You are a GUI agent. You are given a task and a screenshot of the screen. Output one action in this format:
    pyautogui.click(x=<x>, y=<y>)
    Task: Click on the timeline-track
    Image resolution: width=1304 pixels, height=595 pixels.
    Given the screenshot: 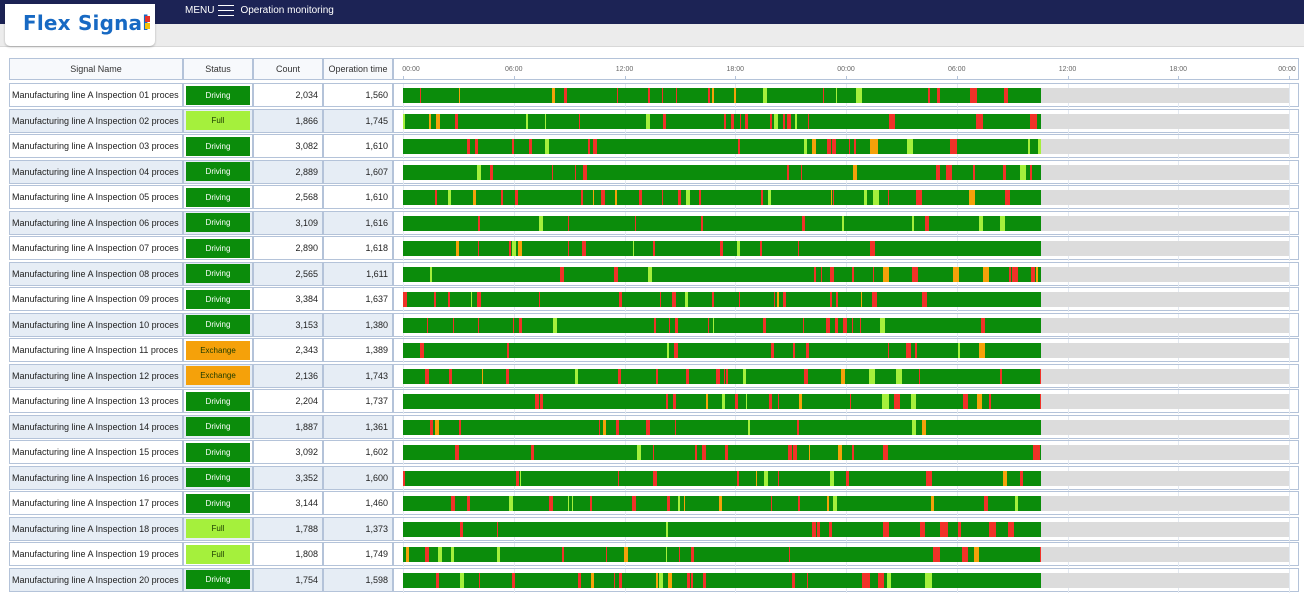 What is the action you would take?
    pyautogui.click(x=846, y=121)
    